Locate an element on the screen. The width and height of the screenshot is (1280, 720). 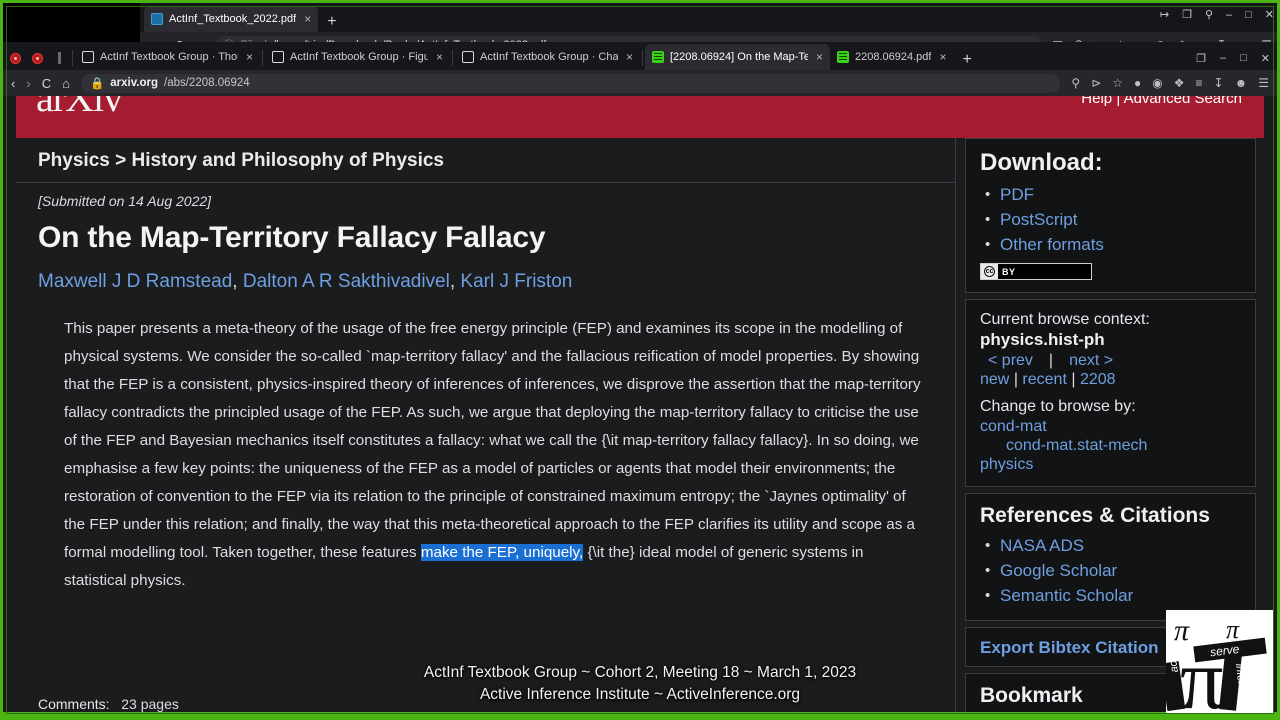
globe-icon is located at coordinates (157, 19).